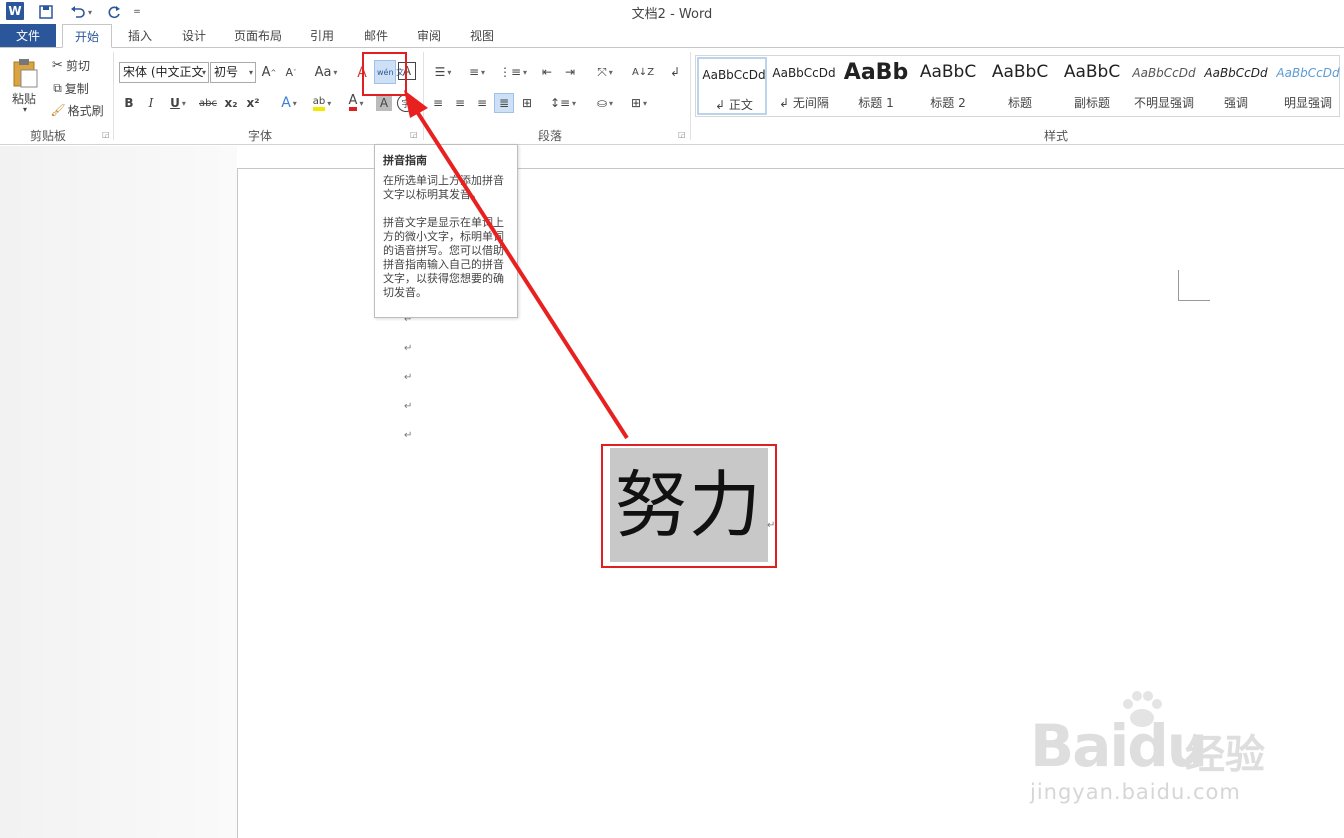 The image size is (1344, 838). Describe the element at coordinates (208, 103) in the screenshot. I see `strikethrough-button: abc` at that location.